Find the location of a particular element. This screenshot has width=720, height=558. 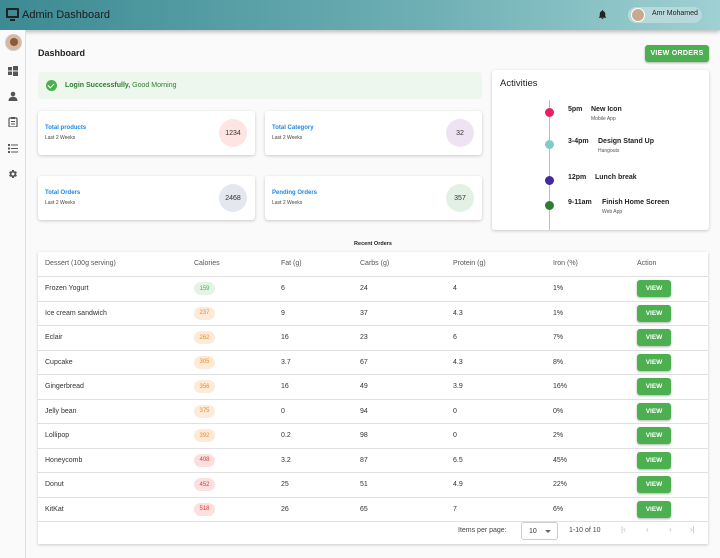

gear-icon is located at coordinates (13, 174).